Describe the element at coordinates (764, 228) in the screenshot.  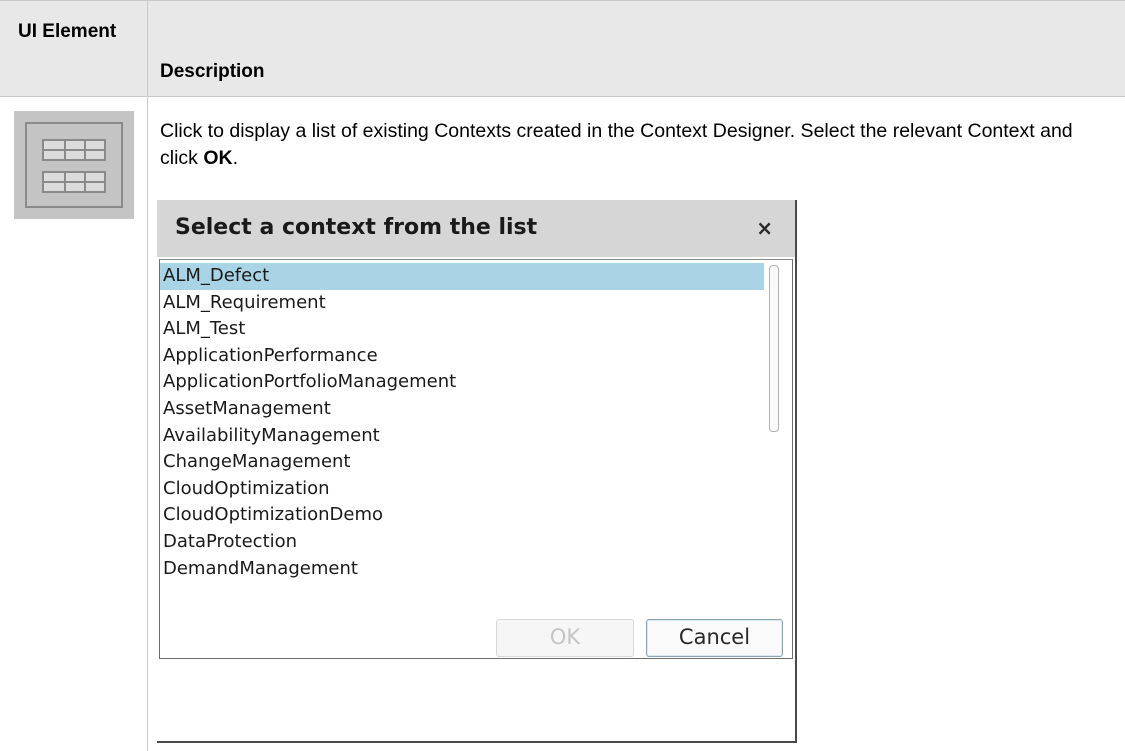
I see `close-icon: ×` at that location.